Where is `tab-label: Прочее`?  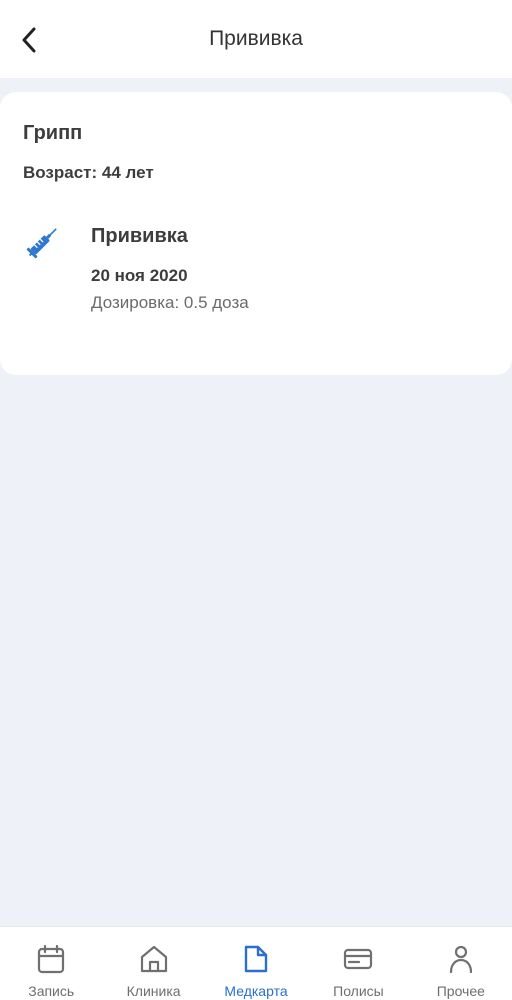
tab-label: Прочее is located at coordinates (460, 991).